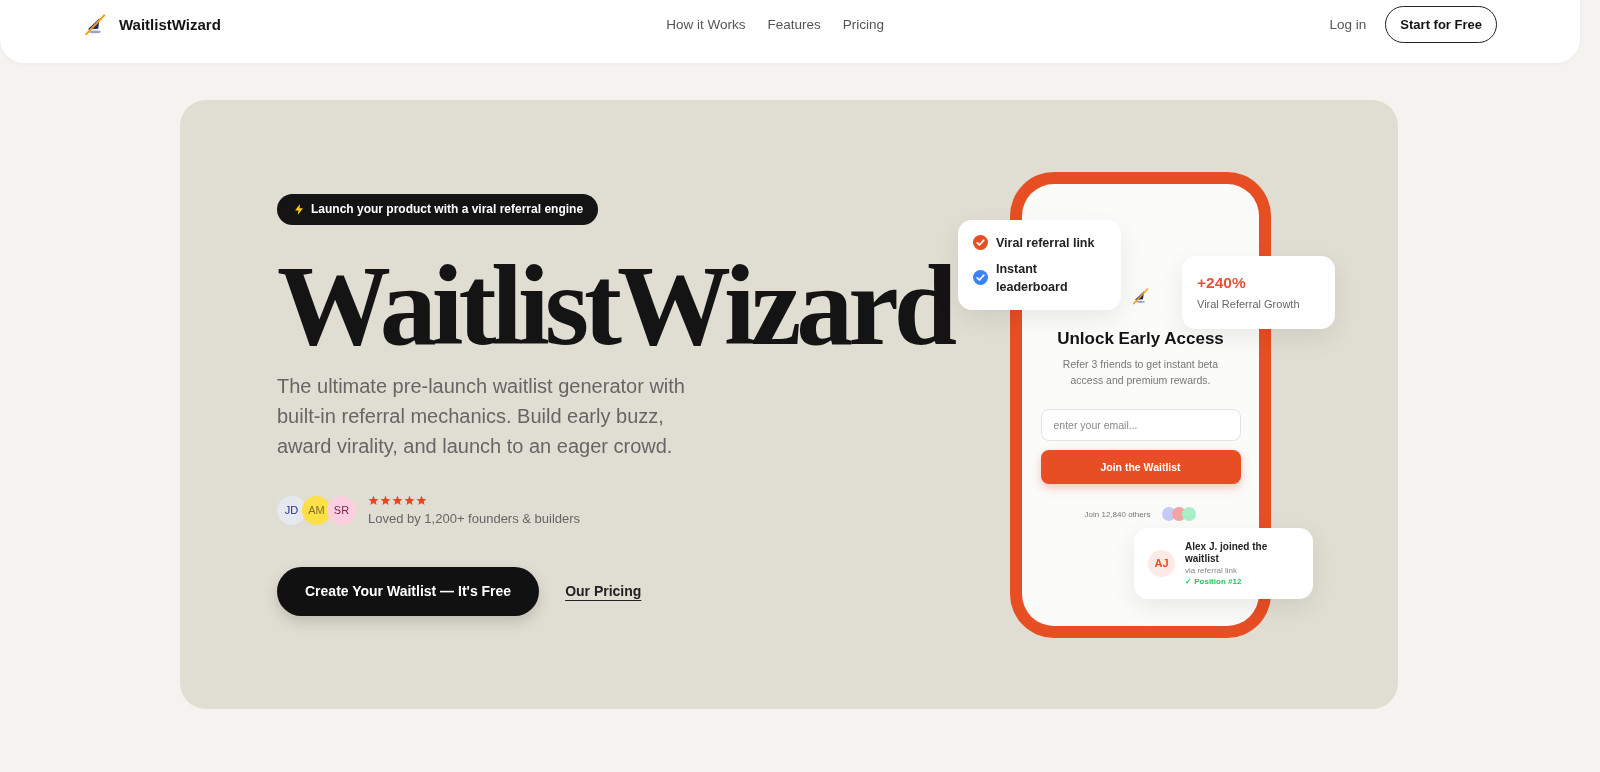  I want to click on stat-value: +240%, so click(1221, 283).